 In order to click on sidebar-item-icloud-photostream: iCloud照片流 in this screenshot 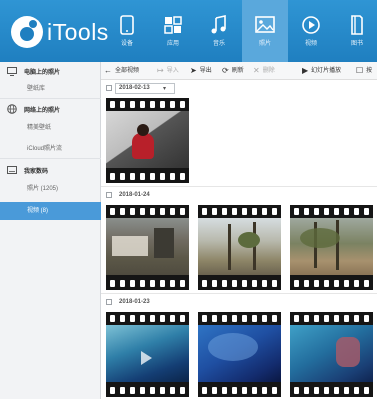, I will do `click(50, 149)`.